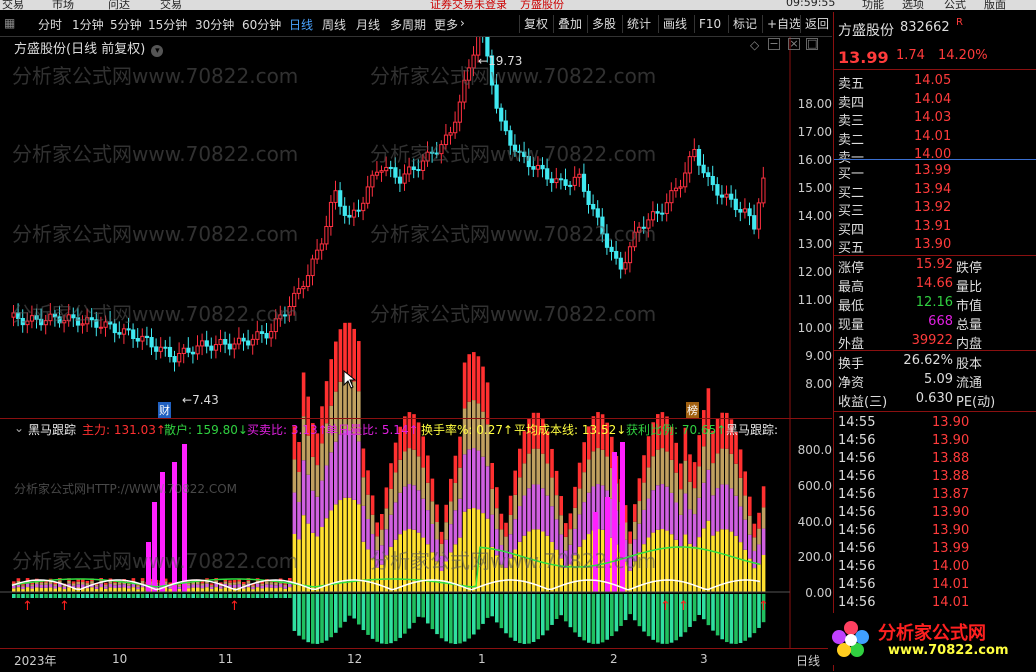 The width and height of the screenshot is (1036, 672). What do you see at coordinates (774, 44) in the screenshot?
I see `minus-icon: −` at bounding box center [774, 44].